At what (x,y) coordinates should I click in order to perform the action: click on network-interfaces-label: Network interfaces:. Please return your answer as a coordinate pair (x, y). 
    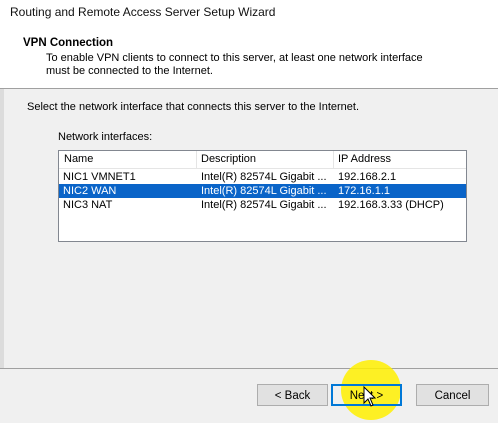
    Looking at the image, I should click on (105, 137).